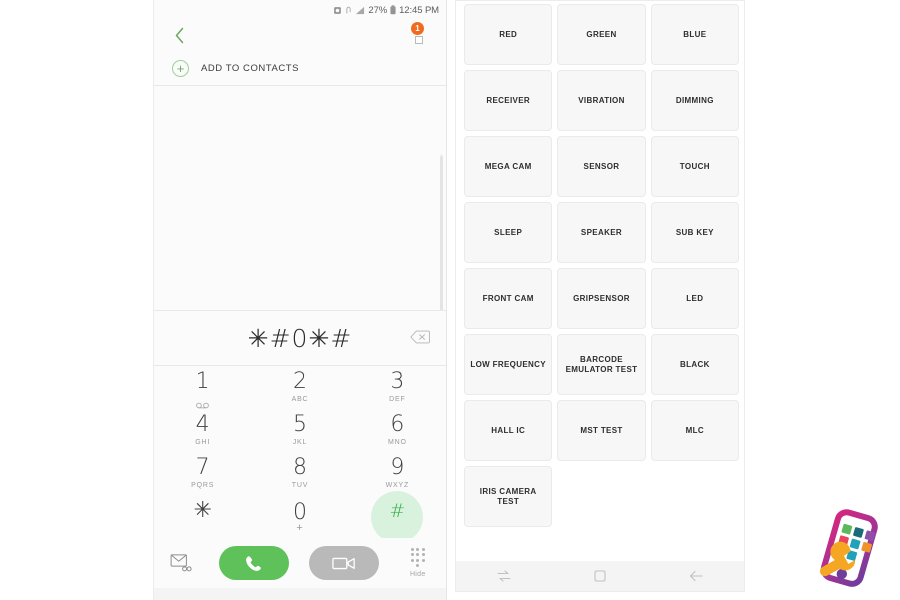 The width and height of the screenshot is (900, 600). I want to click on key-2: 2 ABC, so click(299, 387).